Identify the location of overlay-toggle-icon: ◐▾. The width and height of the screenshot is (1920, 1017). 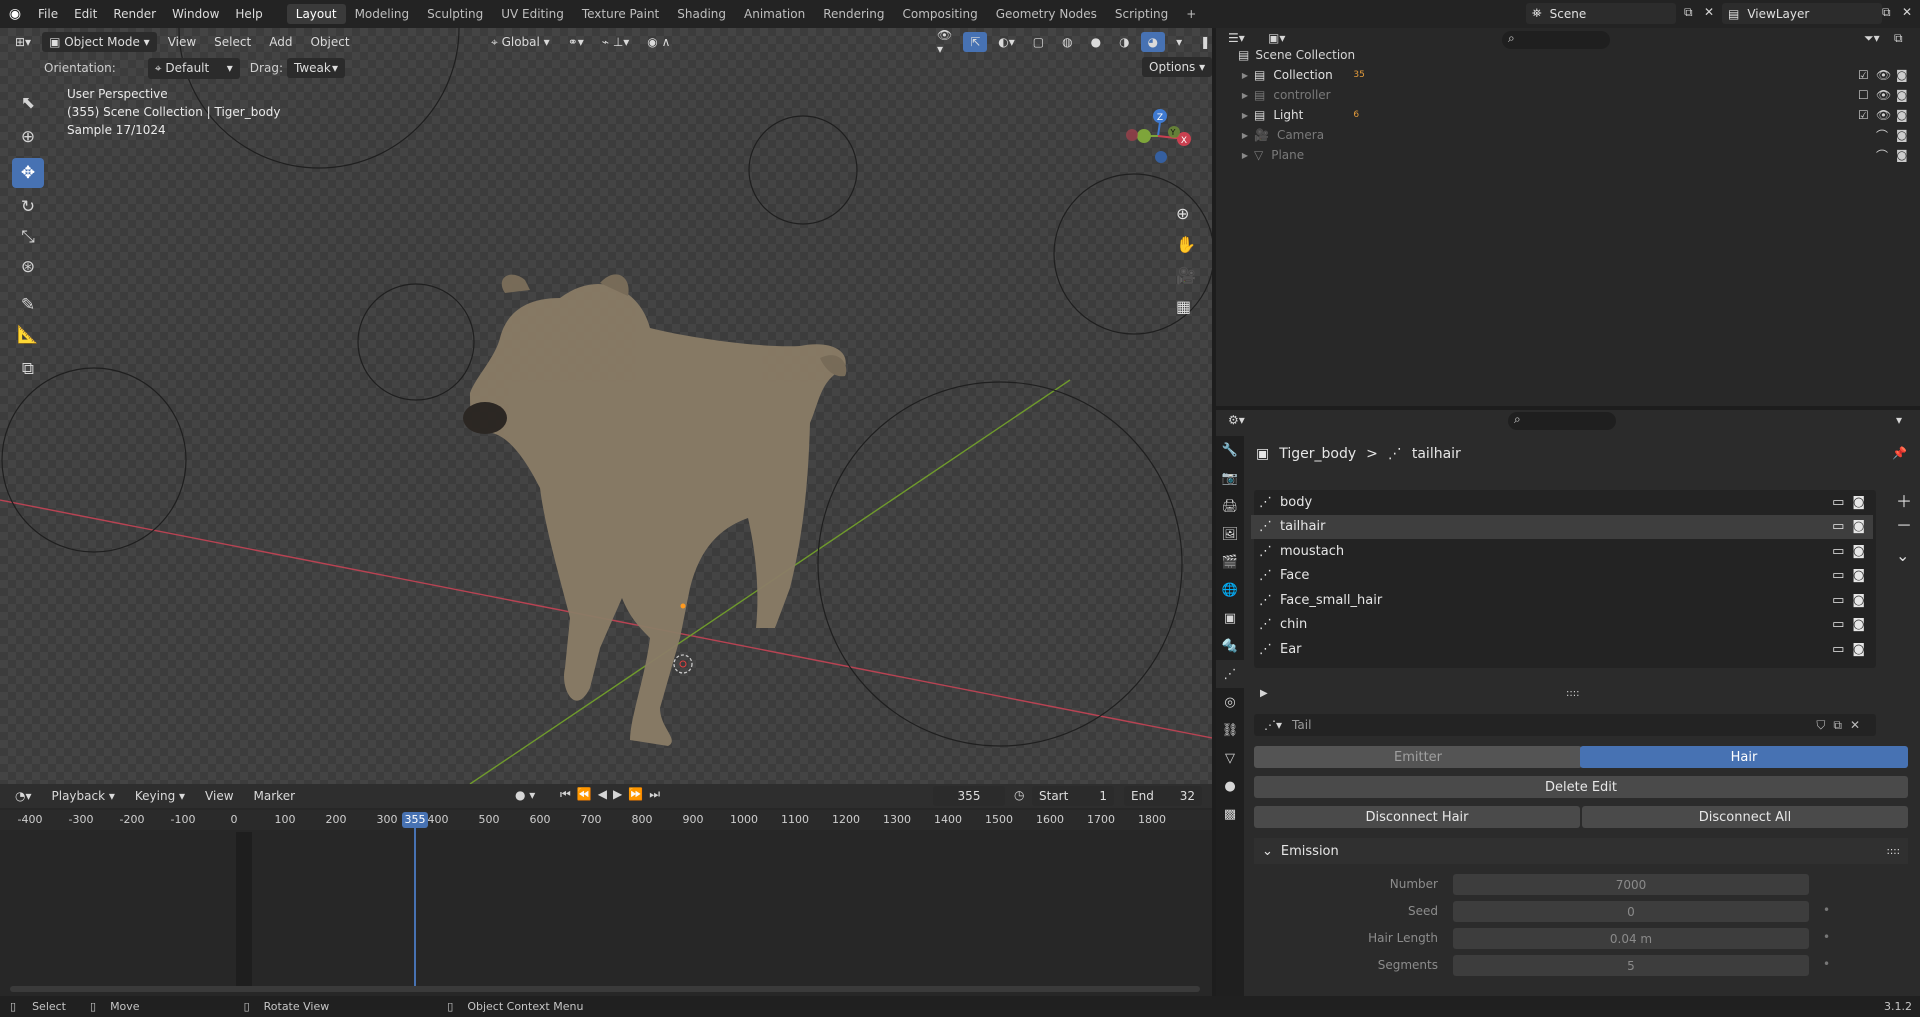
(1006, 42).